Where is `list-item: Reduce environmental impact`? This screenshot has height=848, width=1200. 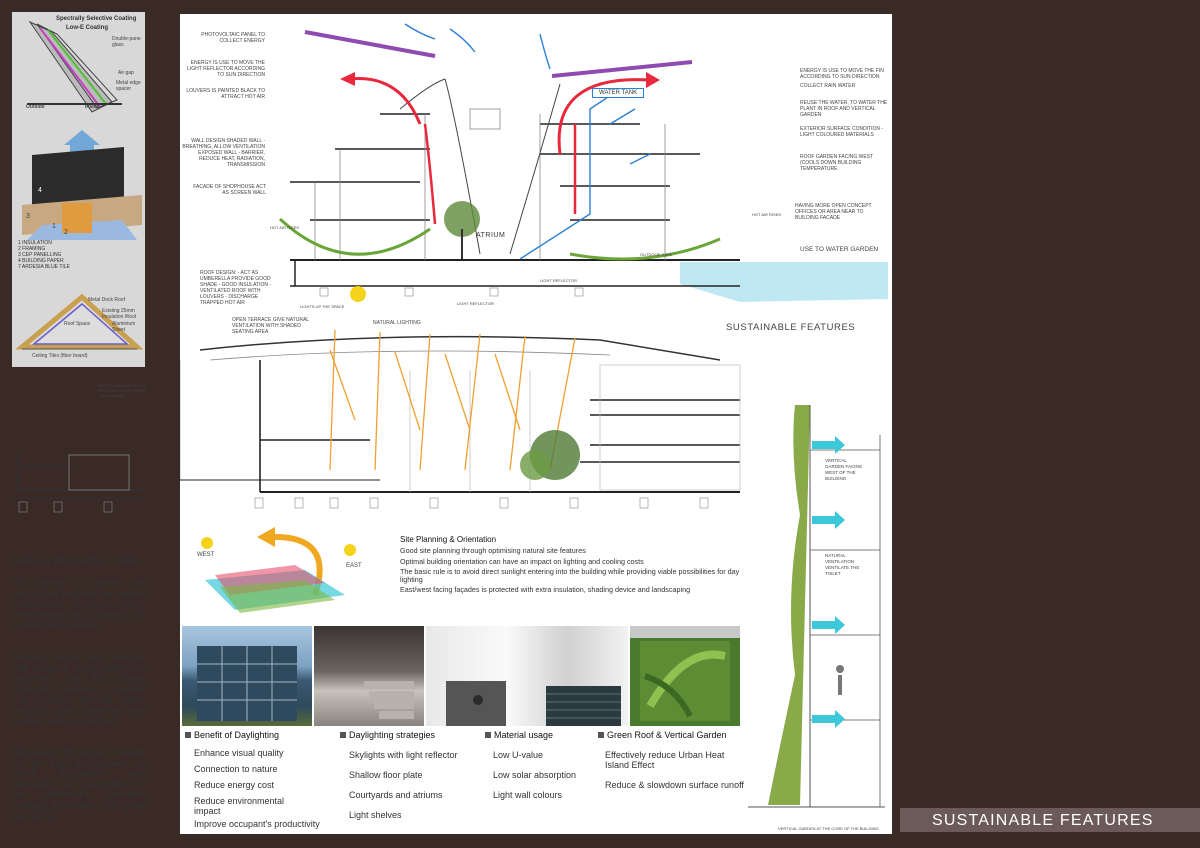 list-item: Reduce environmental impact is located at coordinates (239, 806).